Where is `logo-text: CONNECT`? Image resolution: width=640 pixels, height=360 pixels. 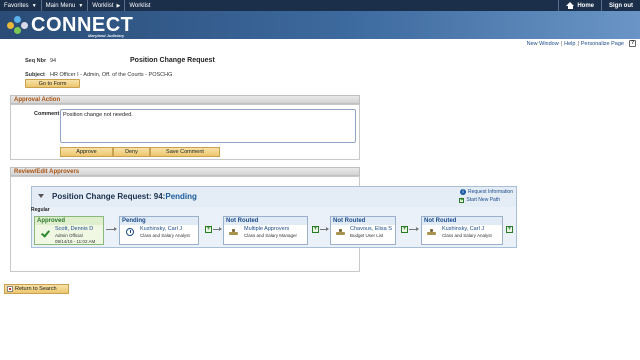 logo-text: CONNECT is located at coordinates (82, 25).